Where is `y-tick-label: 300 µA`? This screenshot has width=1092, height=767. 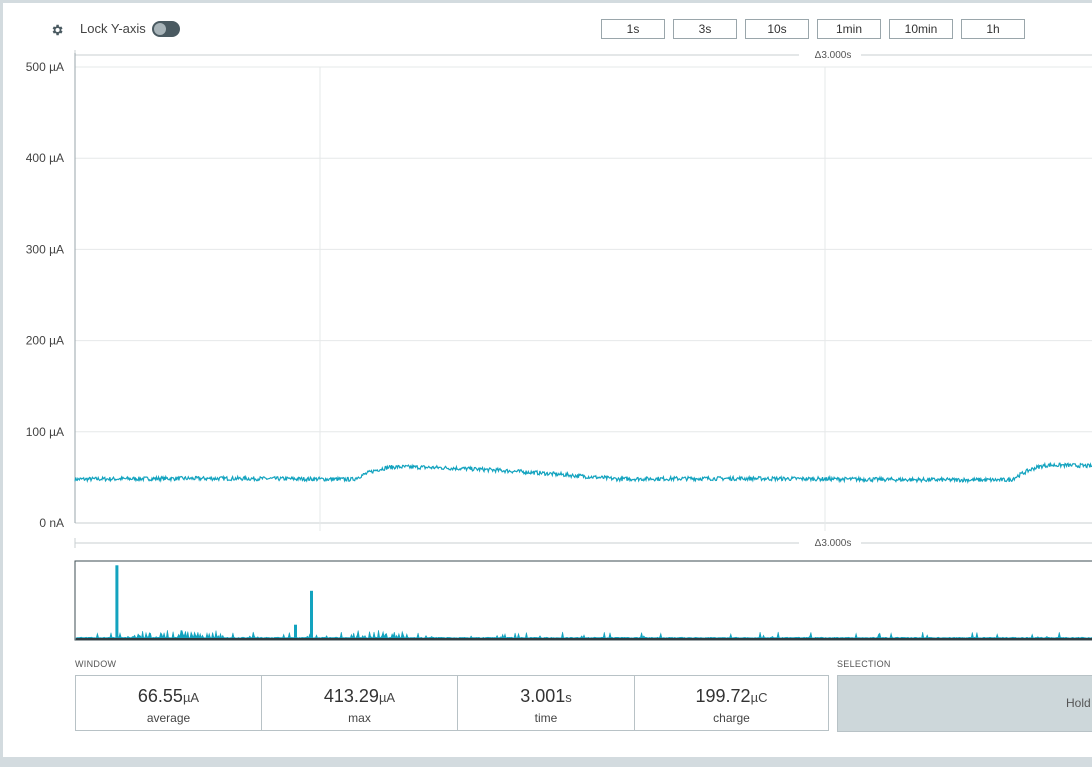
y-tick-label: 300 µA is located at coordinates (45, 249).